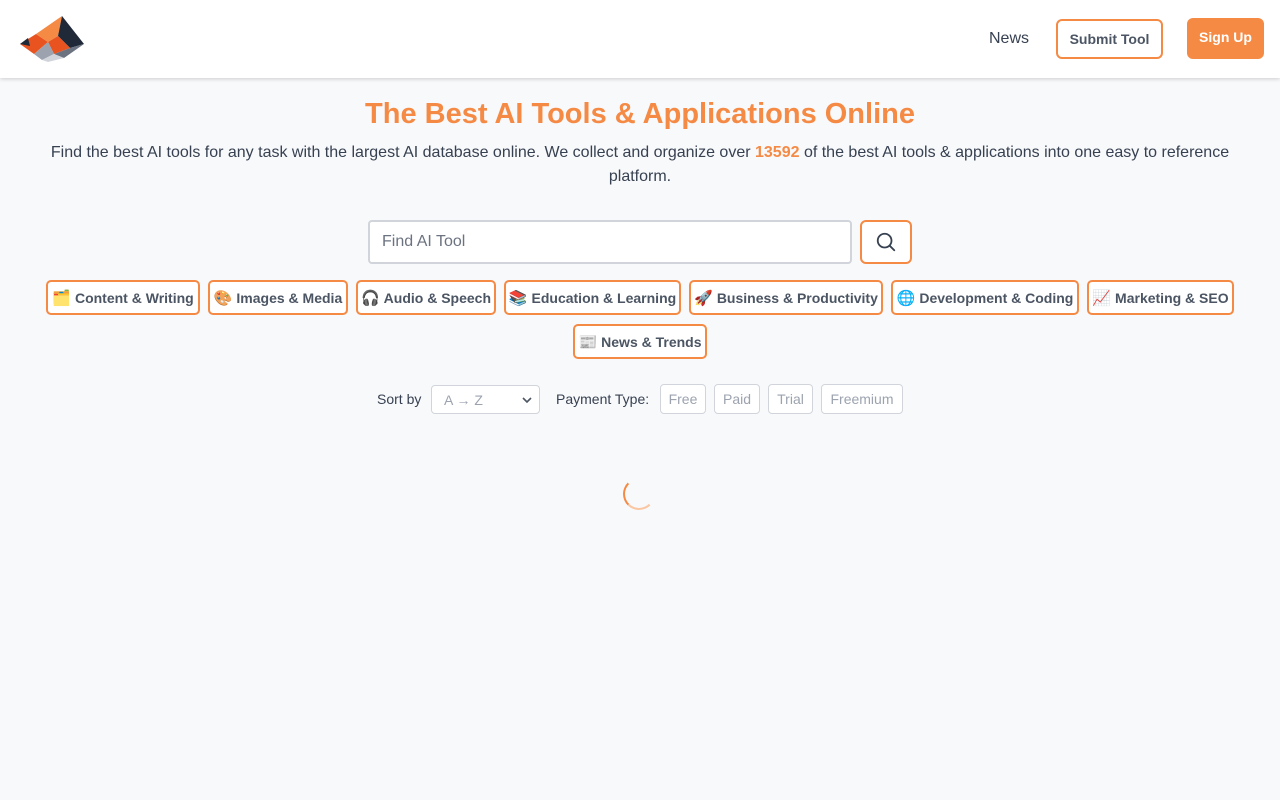 Image resolution: width=1280 pixels, height=800 pixels. I want to click on chevron-down-icon, so click(527, 400).